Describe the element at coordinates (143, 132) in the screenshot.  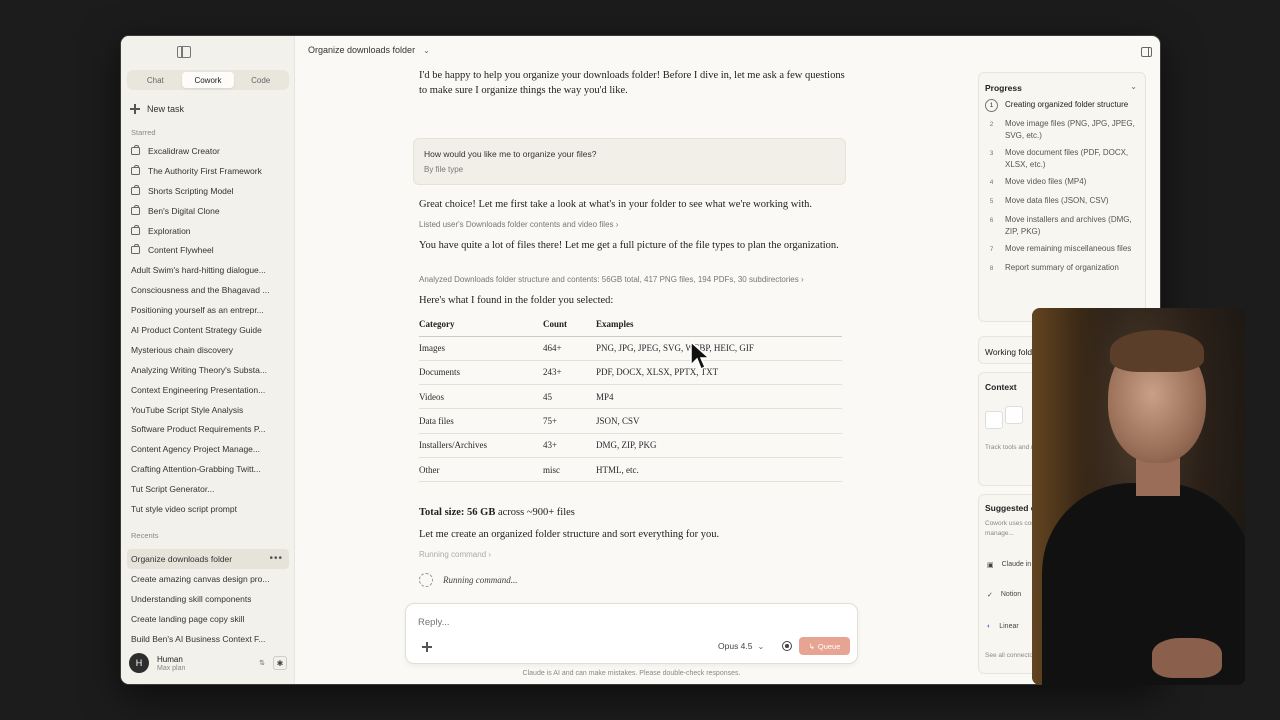
I see `starred-heading: Starred` at that location.